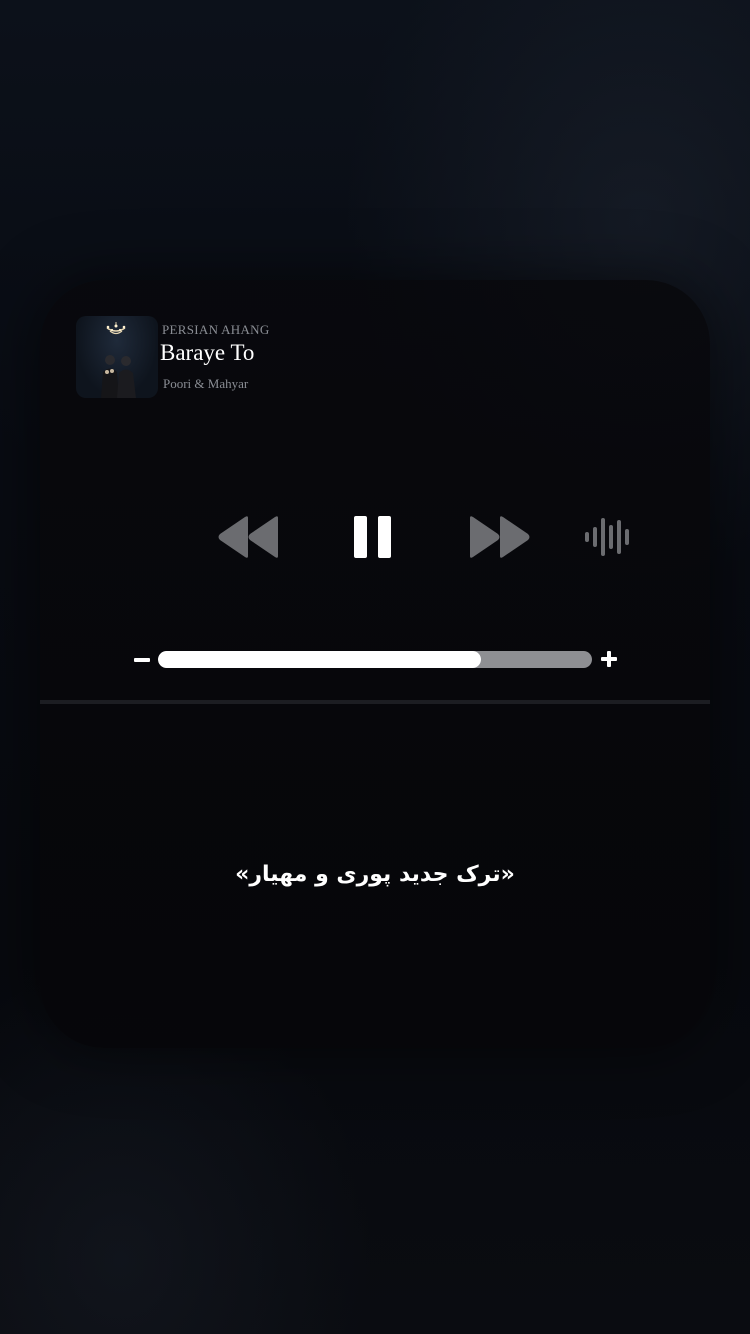 The height and width of the screenshot is (1334, 750). What do you see at coordinates (206, 383) in the screenshot?
I see `track-artist: Poori & Mahyar` at bounding box center [206, 383].